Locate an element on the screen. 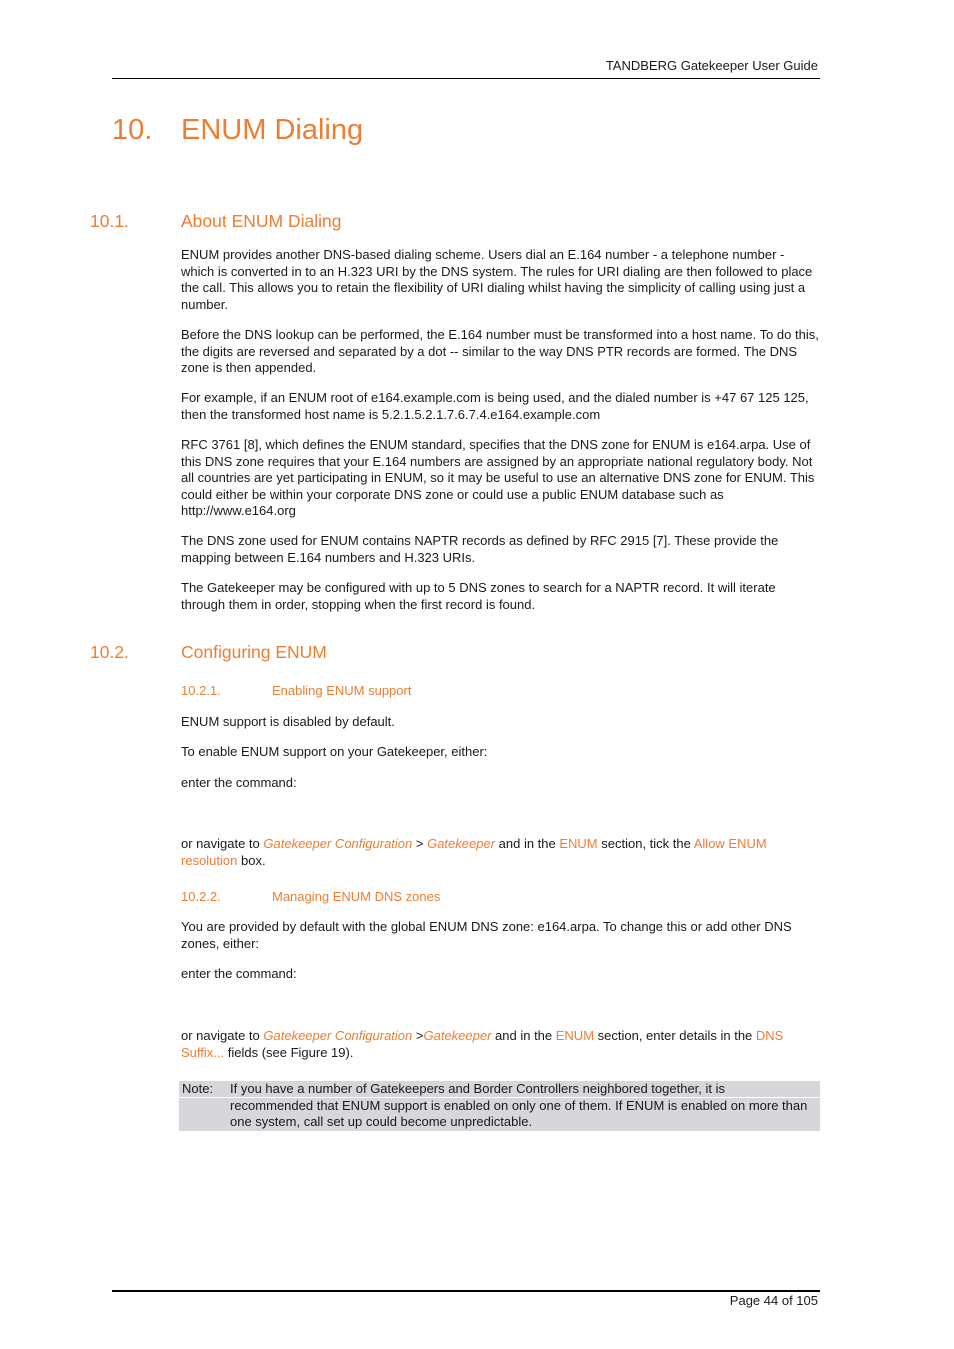  subsection-number: 10.2.2. is located at coordinates (201, 896).